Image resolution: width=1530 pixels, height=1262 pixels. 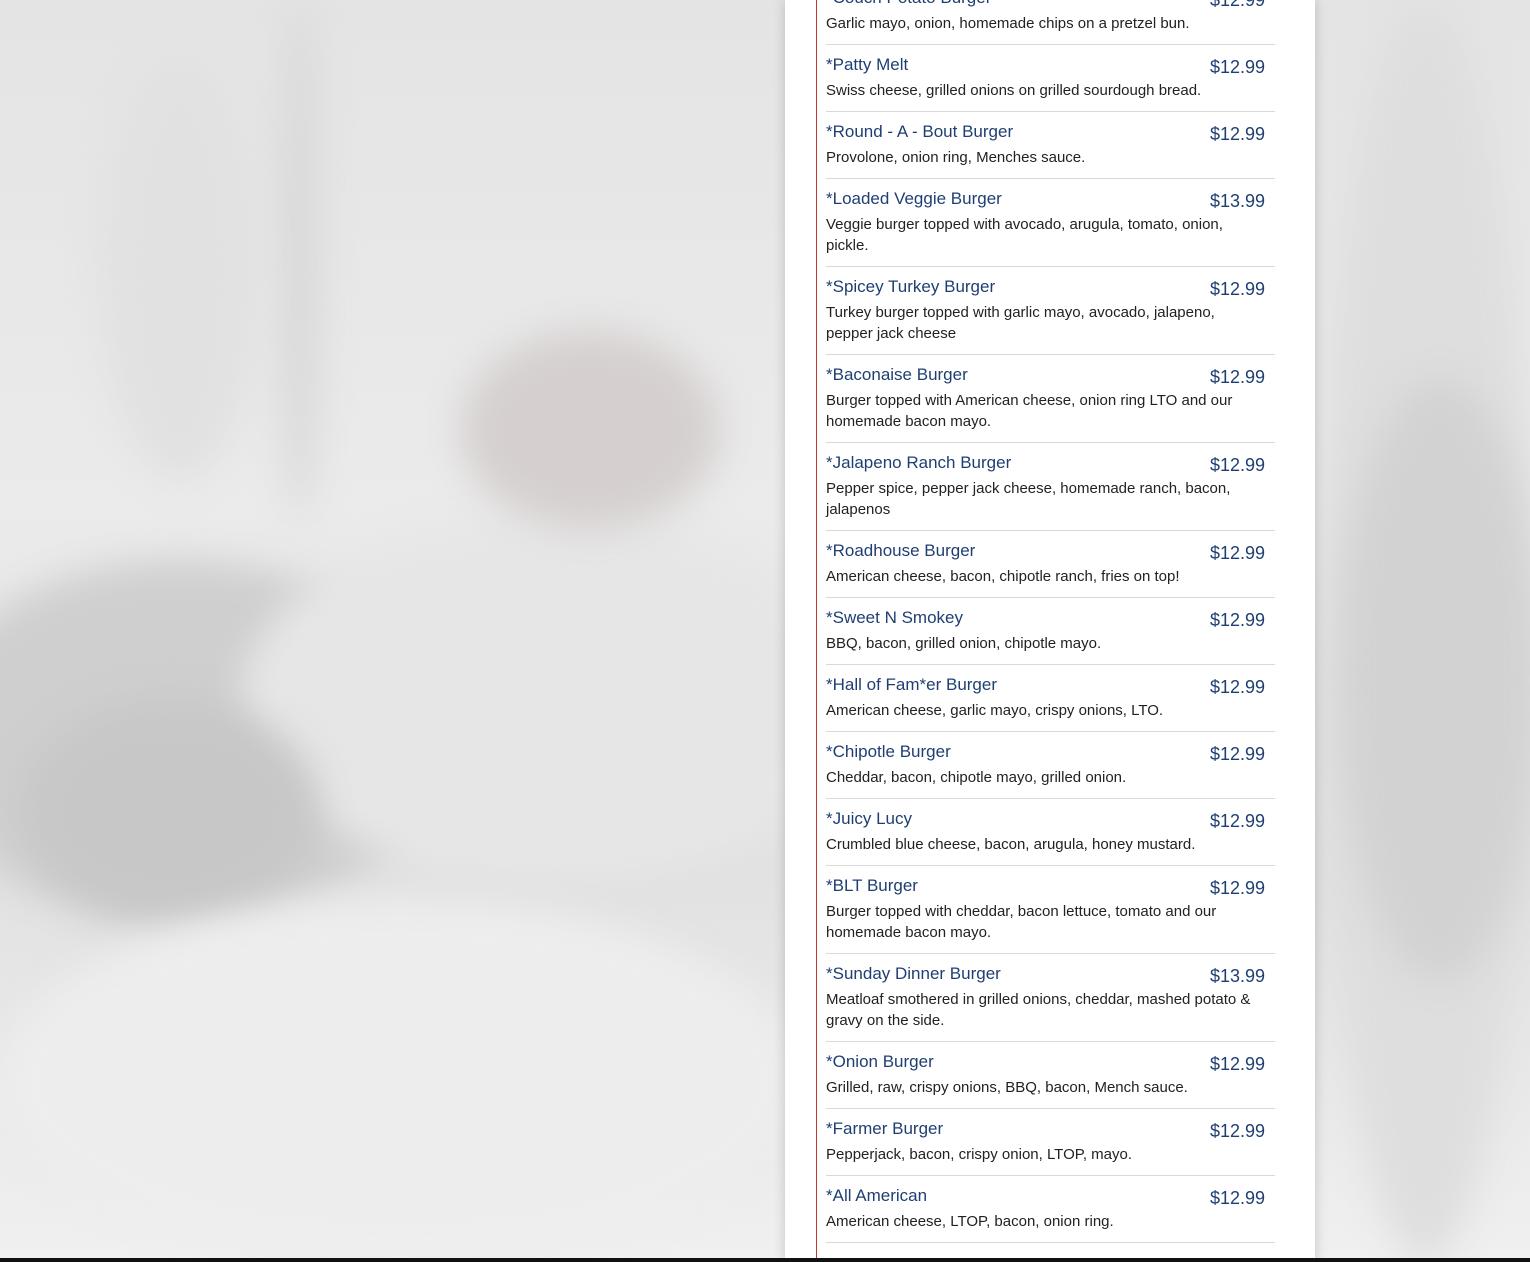 I want to click on menu-item-name: *Baconaise Burger, so click(x=897, y=374).